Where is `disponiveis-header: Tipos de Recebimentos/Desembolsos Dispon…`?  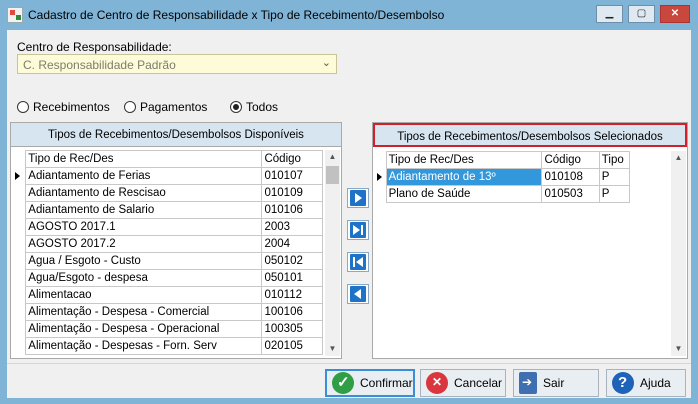 disponiveis-header: Tipos de Recebimentos/Desembolsos Dispon… is located at coordinates (176, 135).